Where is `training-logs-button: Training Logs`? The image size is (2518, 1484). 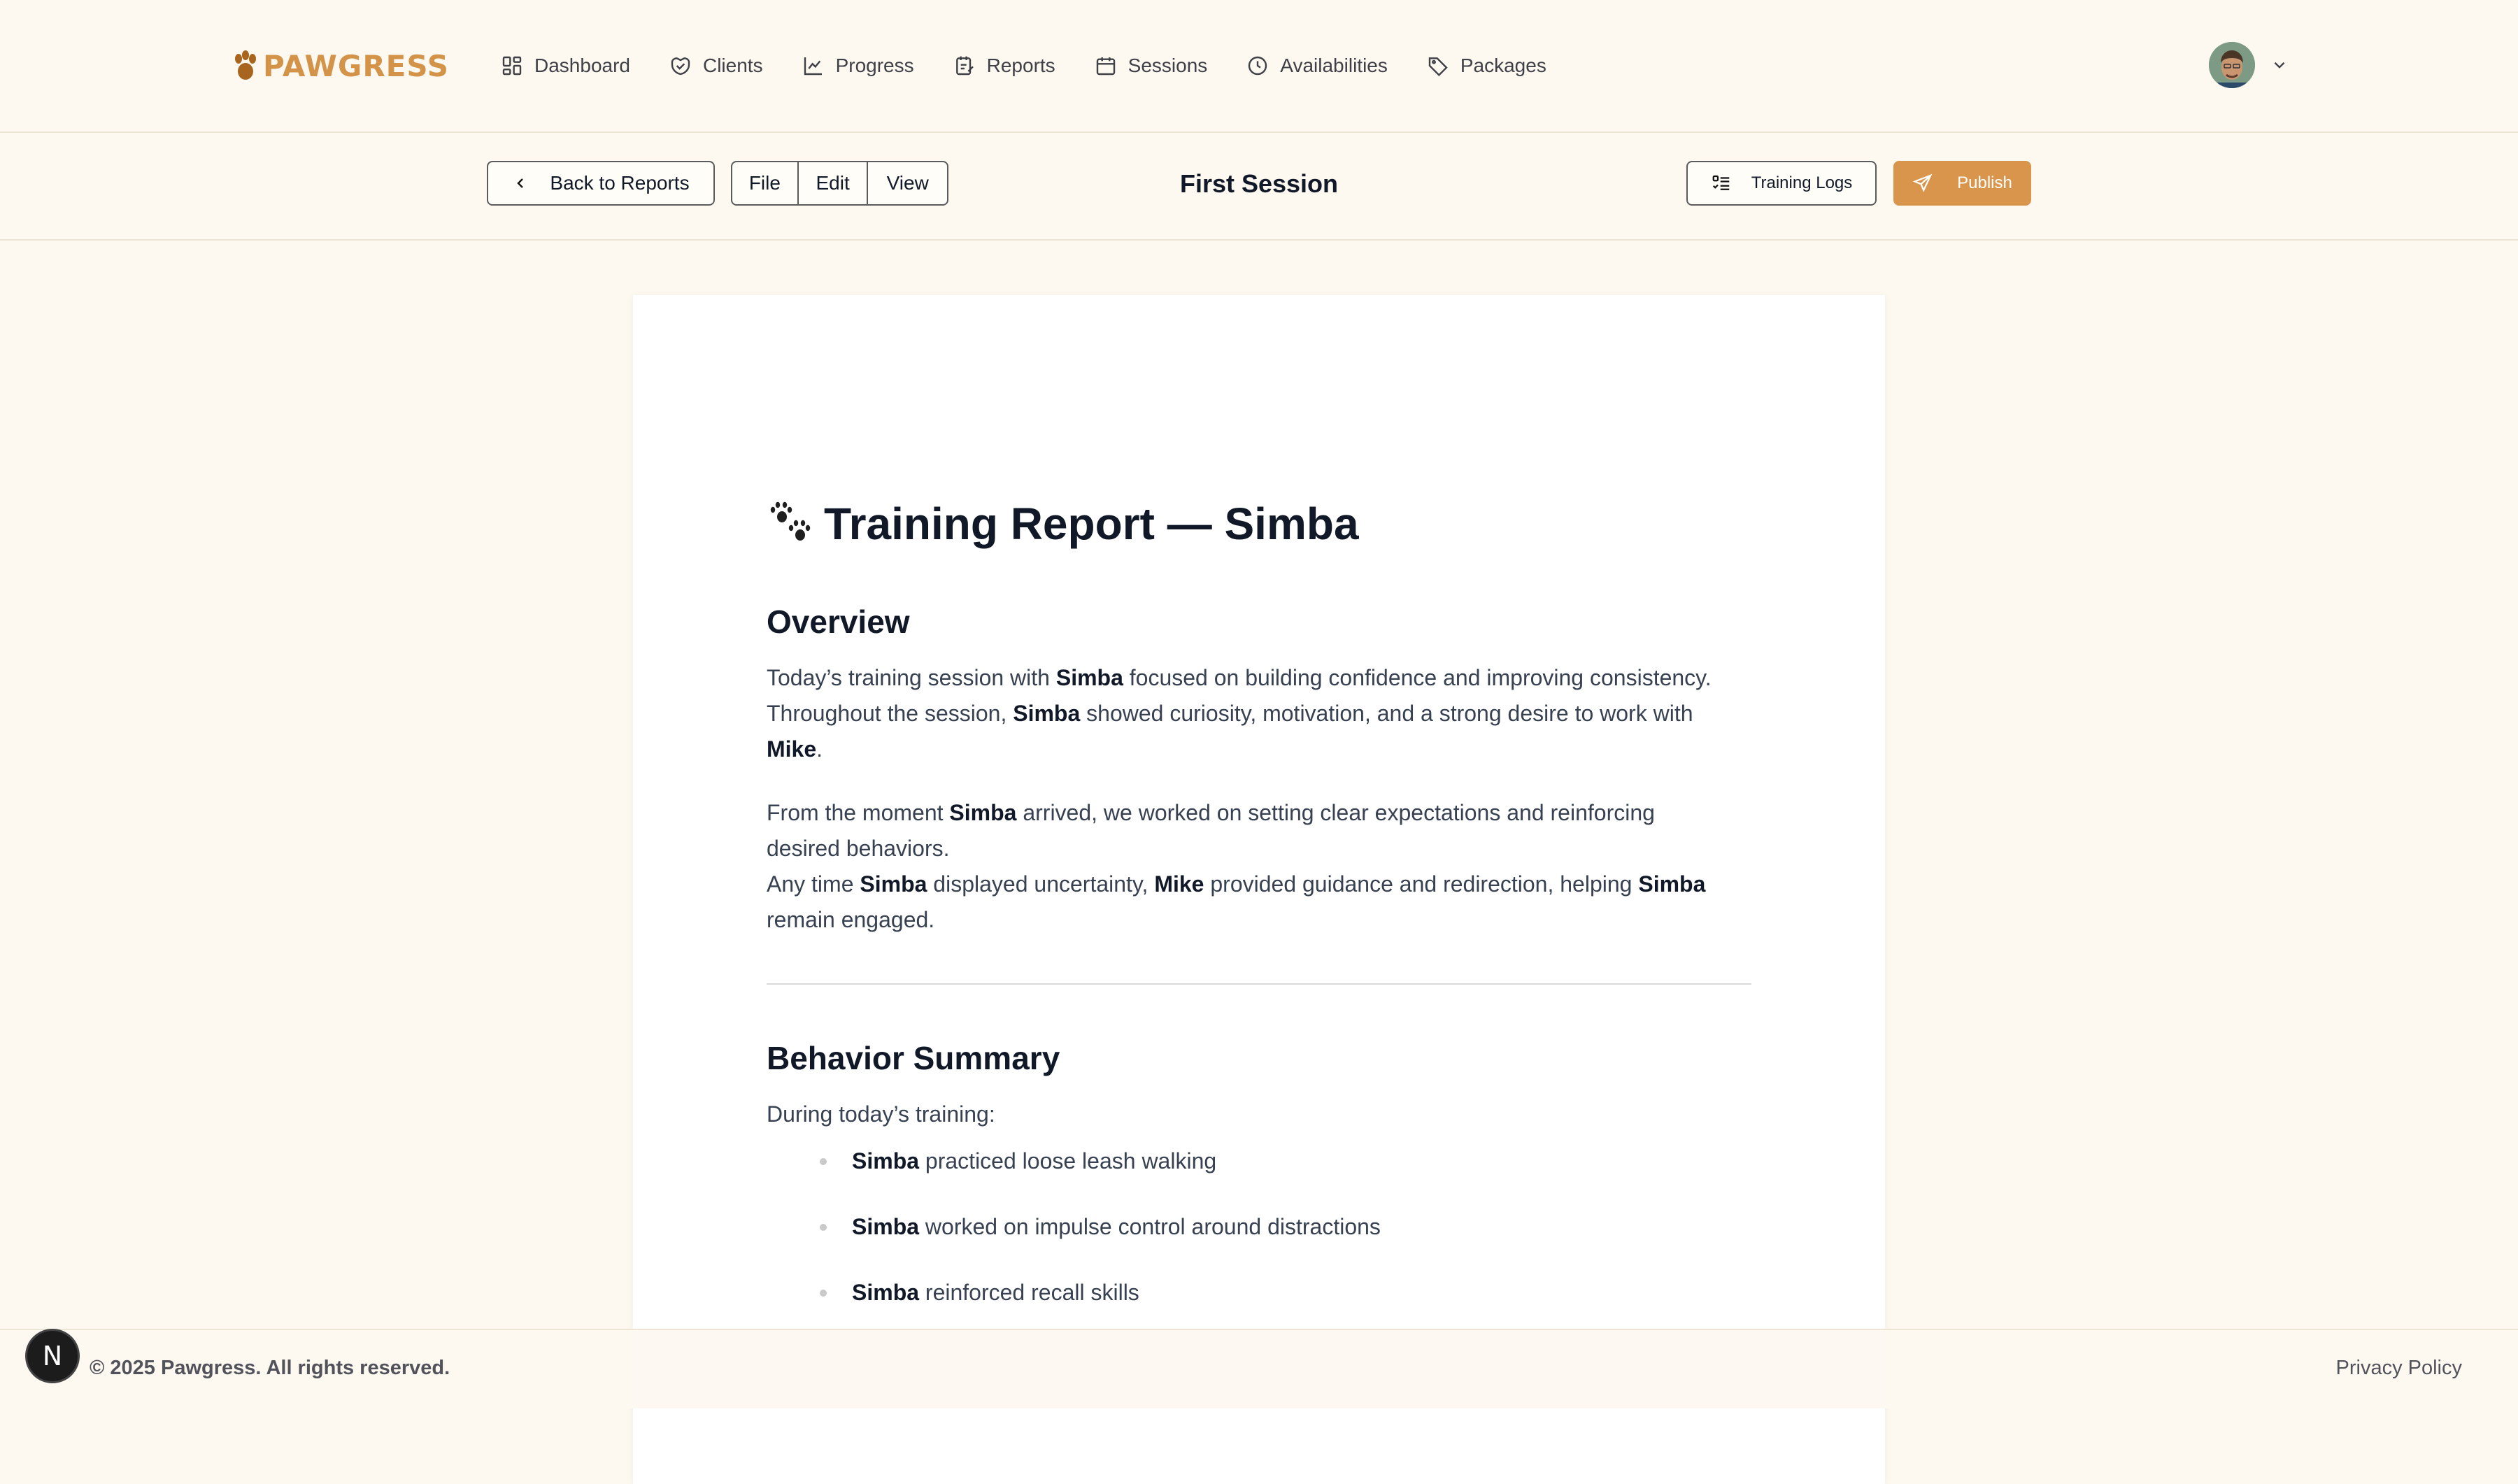
training-logs-button: Training Logs is located at coordinates (1781, 183).